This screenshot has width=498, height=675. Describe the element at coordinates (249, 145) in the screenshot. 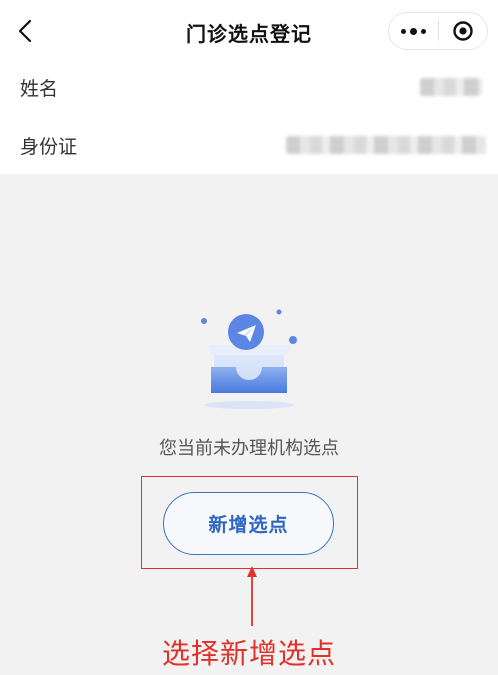

I see `id-row: 身份证` at that location.